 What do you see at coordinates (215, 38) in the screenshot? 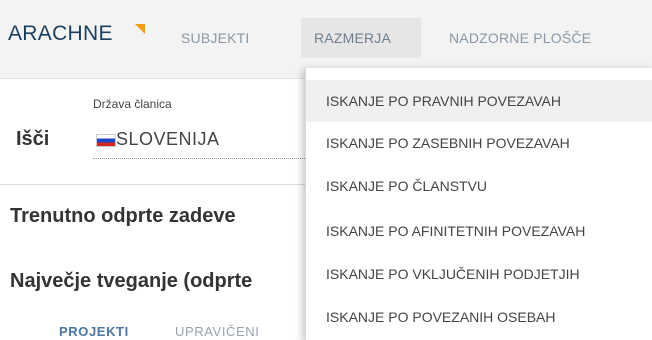
I see `nav-subjekti: SUBJEKTI` at bounding box center [215, 38].